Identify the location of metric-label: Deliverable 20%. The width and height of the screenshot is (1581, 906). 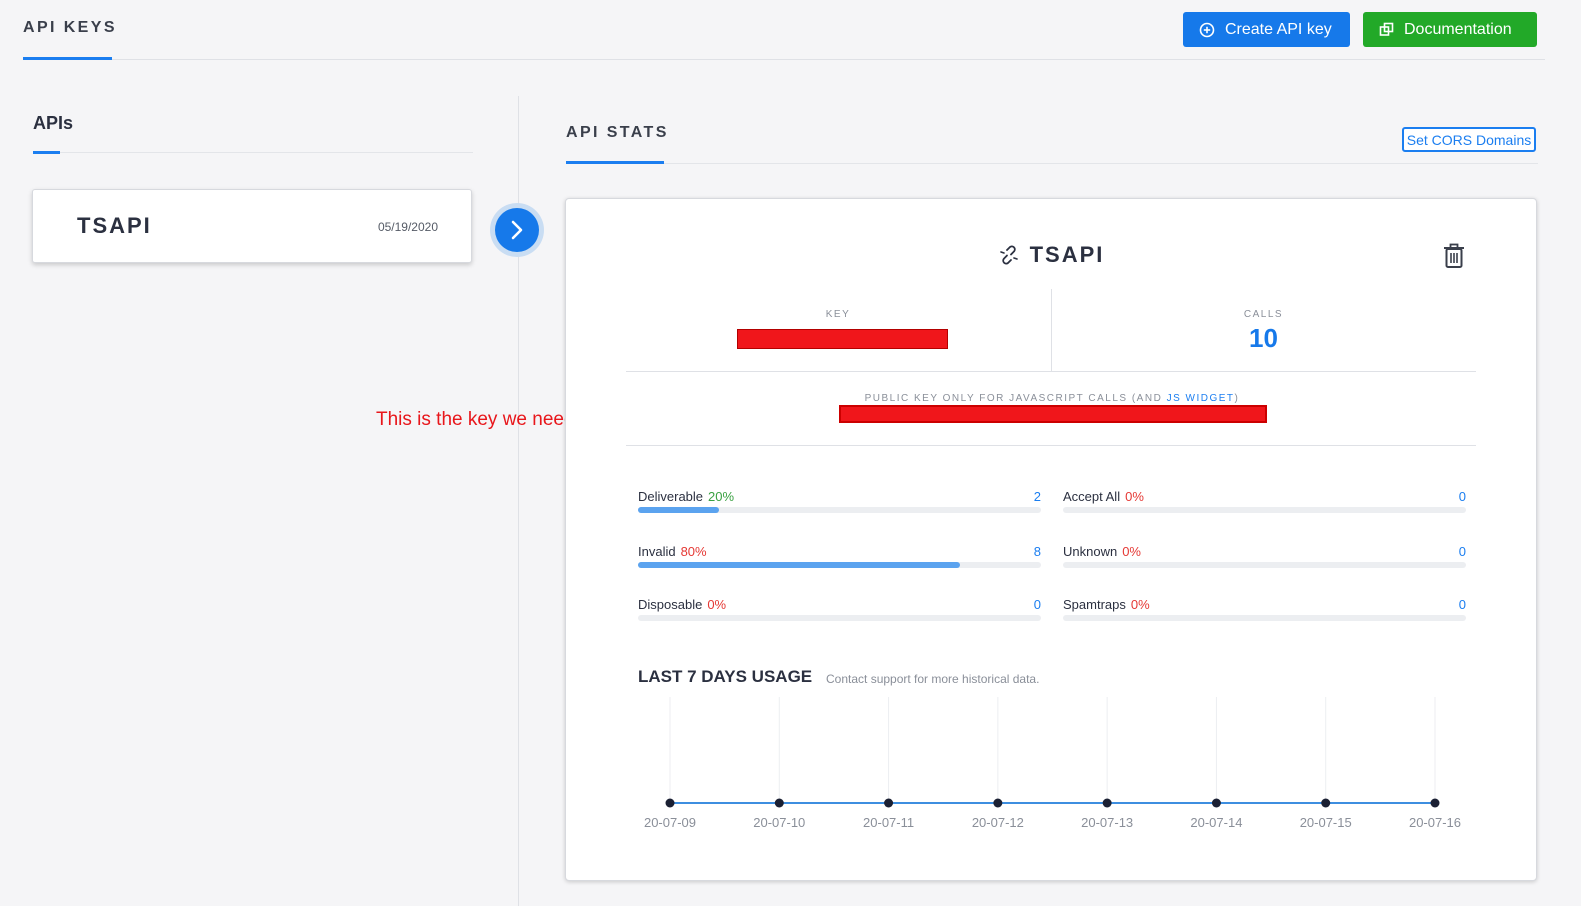
(686, 496).